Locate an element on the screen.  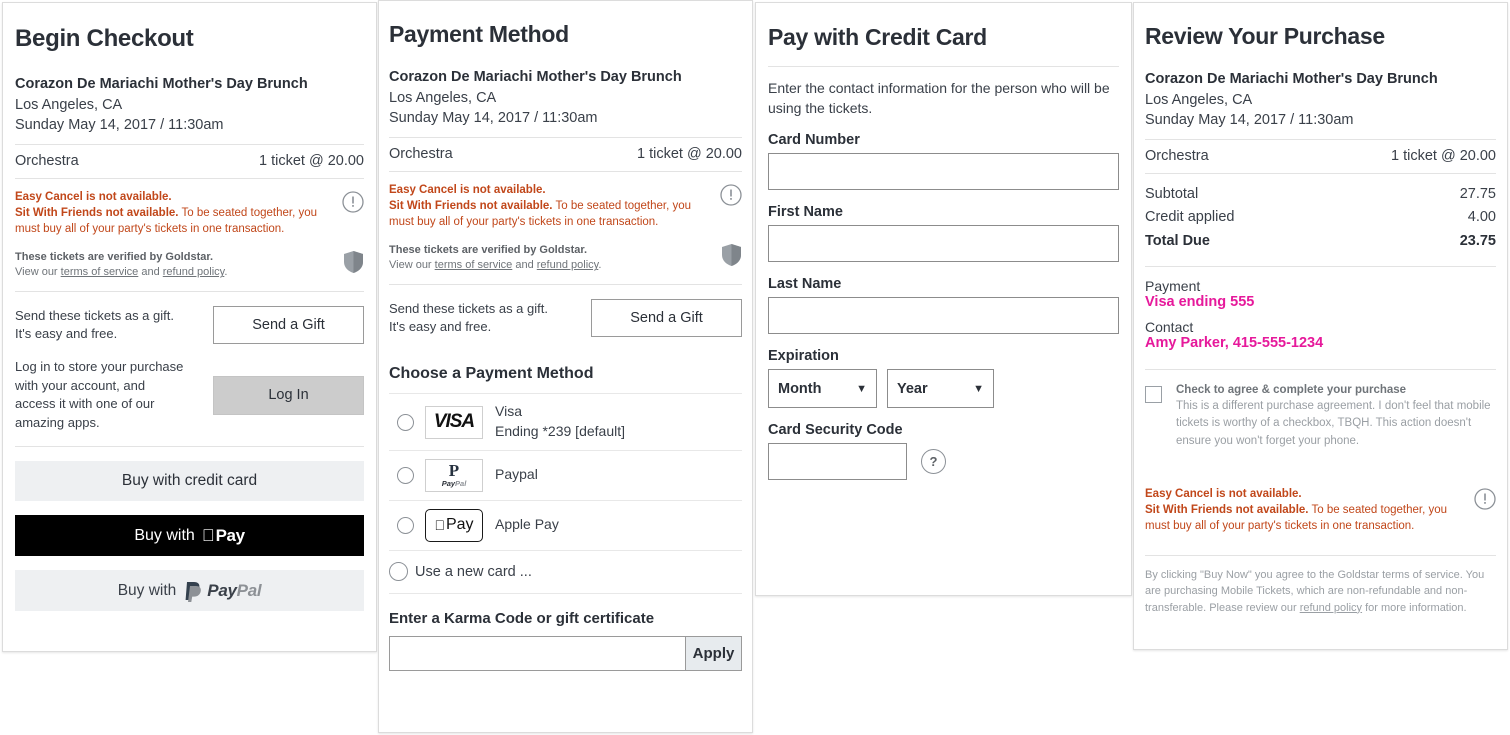
event-location: Los Angeles, CA is located at coordinates (1199, 99).